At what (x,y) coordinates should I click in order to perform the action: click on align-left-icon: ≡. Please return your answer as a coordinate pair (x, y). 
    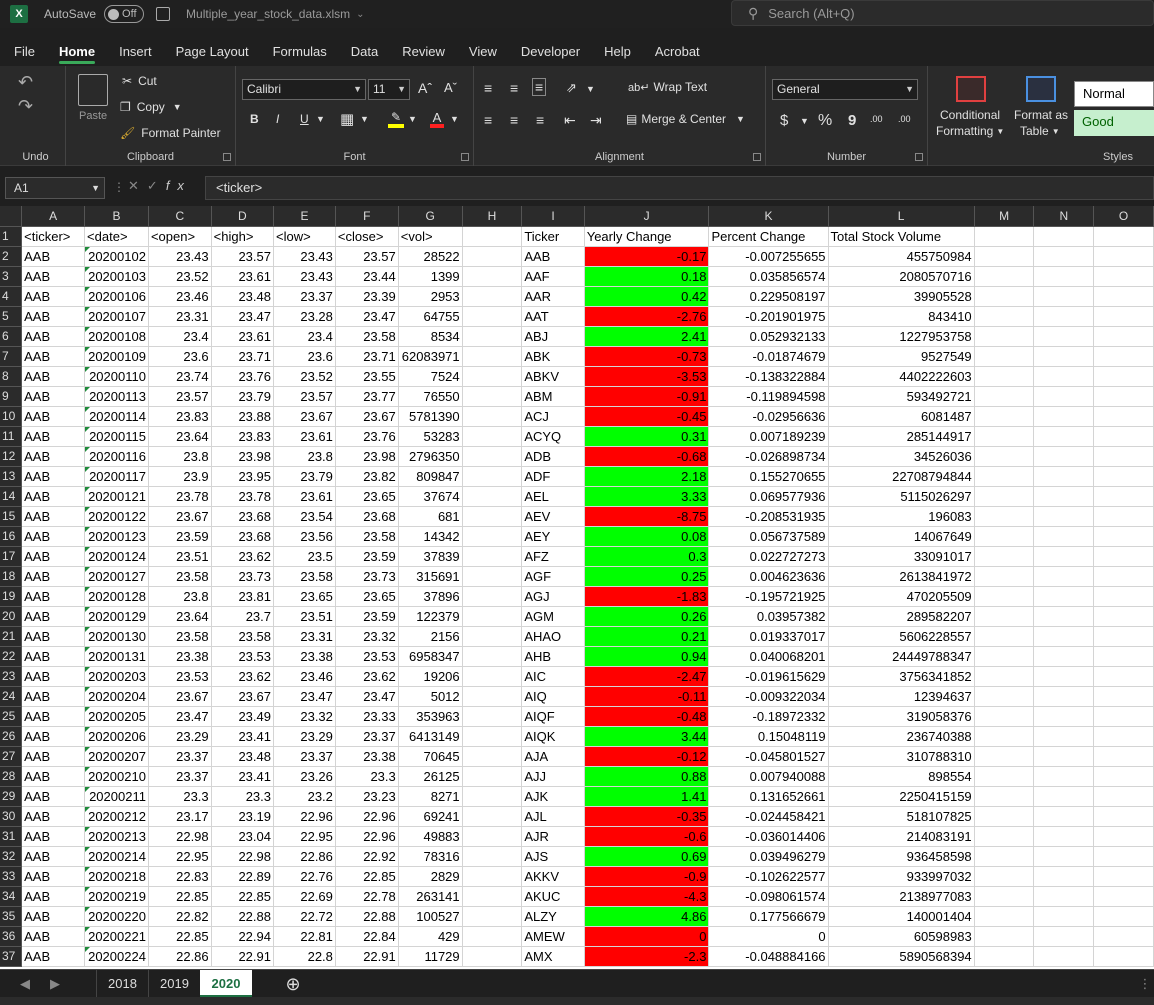
    Looking at the image, I should click on (488, 120).